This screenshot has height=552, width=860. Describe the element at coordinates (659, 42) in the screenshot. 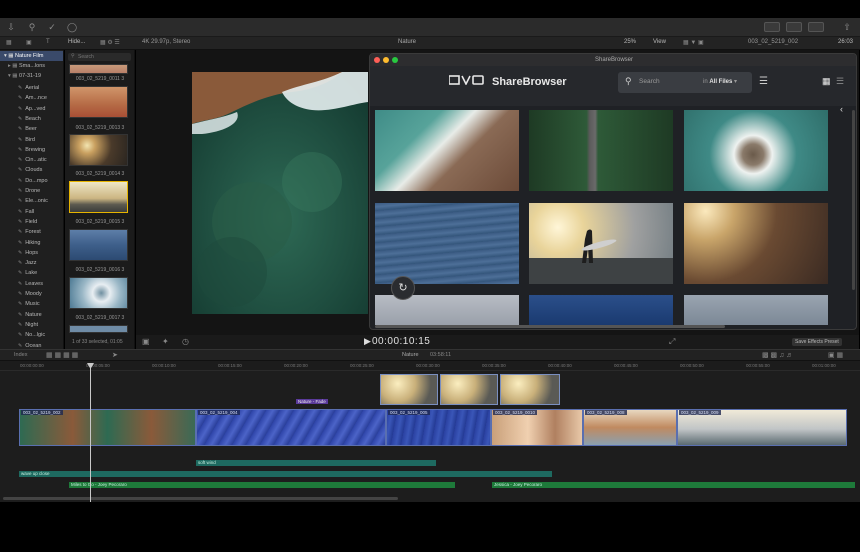

I see `view-dropdown: View` at that location.